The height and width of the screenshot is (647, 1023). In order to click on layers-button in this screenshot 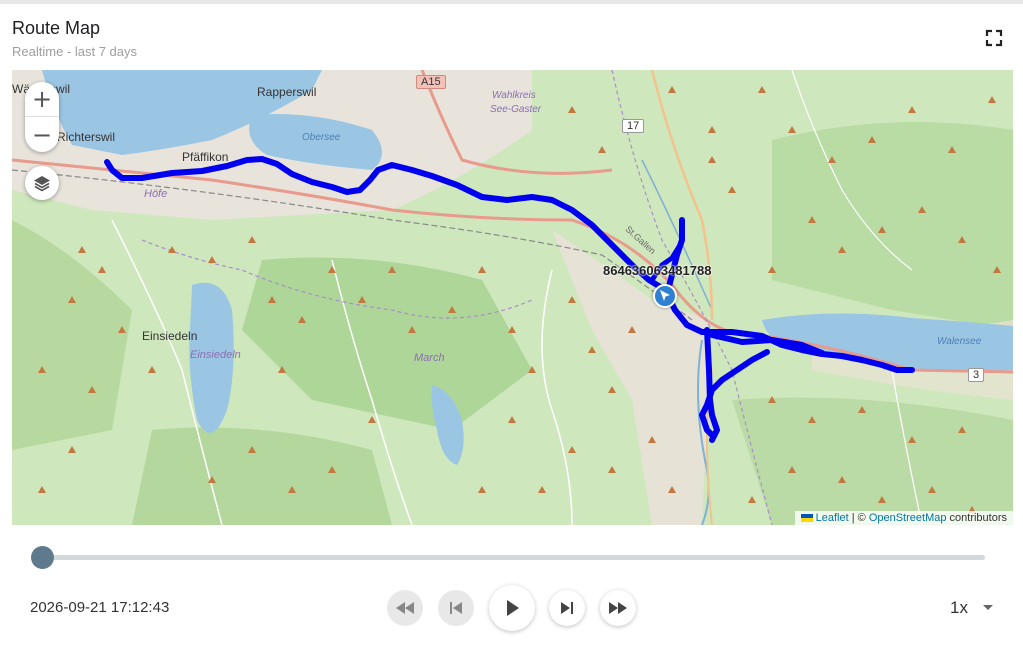, I will do `click(42, 183)`.